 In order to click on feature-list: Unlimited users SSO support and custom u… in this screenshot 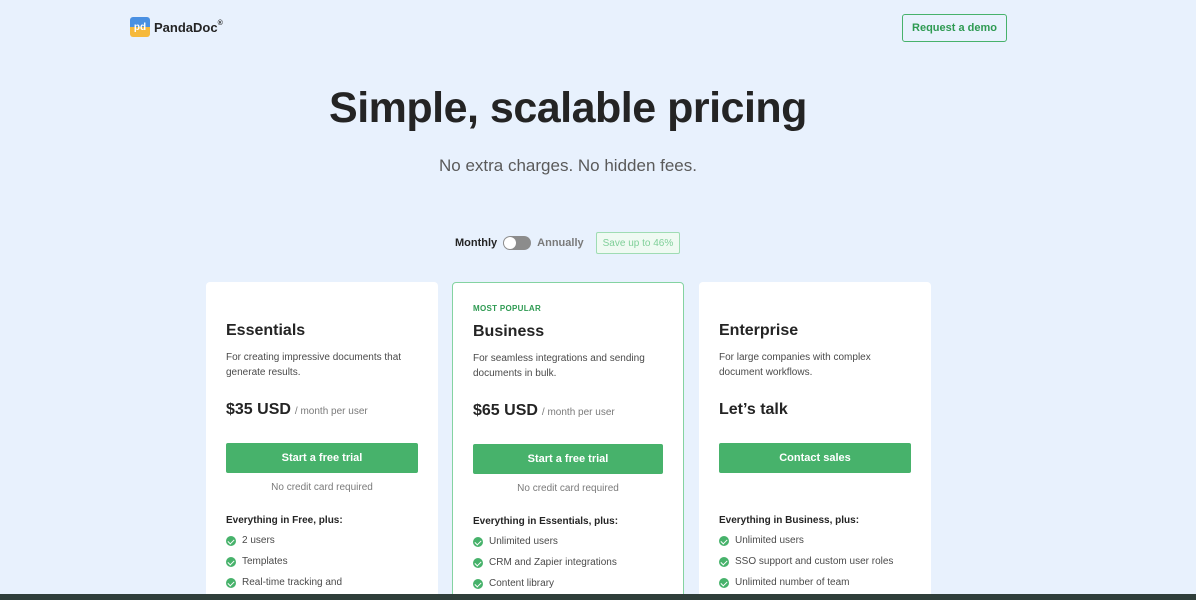, I will do `click(806, 566)`.